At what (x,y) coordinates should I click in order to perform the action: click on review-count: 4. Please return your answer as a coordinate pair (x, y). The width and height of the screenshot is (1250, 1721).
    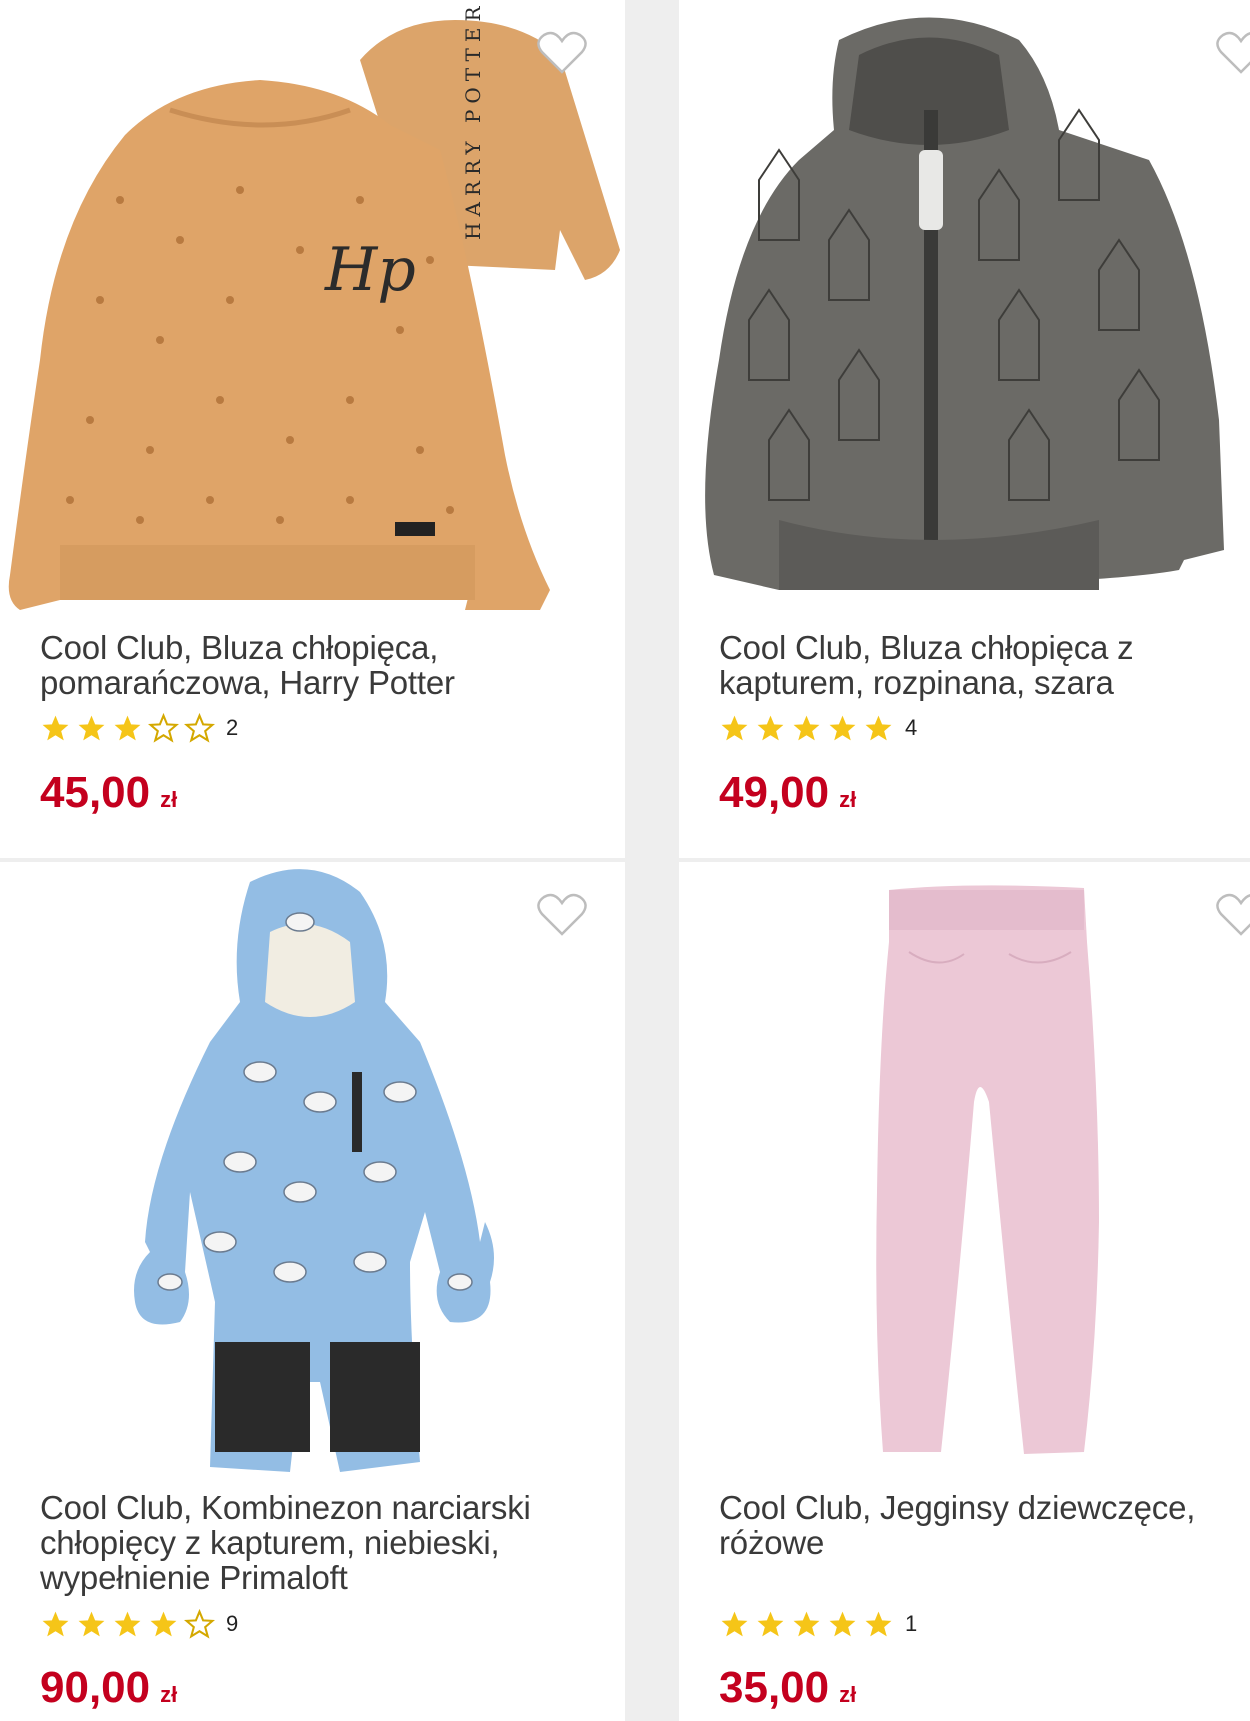
    Looking at the image, I should click on (911, 727).